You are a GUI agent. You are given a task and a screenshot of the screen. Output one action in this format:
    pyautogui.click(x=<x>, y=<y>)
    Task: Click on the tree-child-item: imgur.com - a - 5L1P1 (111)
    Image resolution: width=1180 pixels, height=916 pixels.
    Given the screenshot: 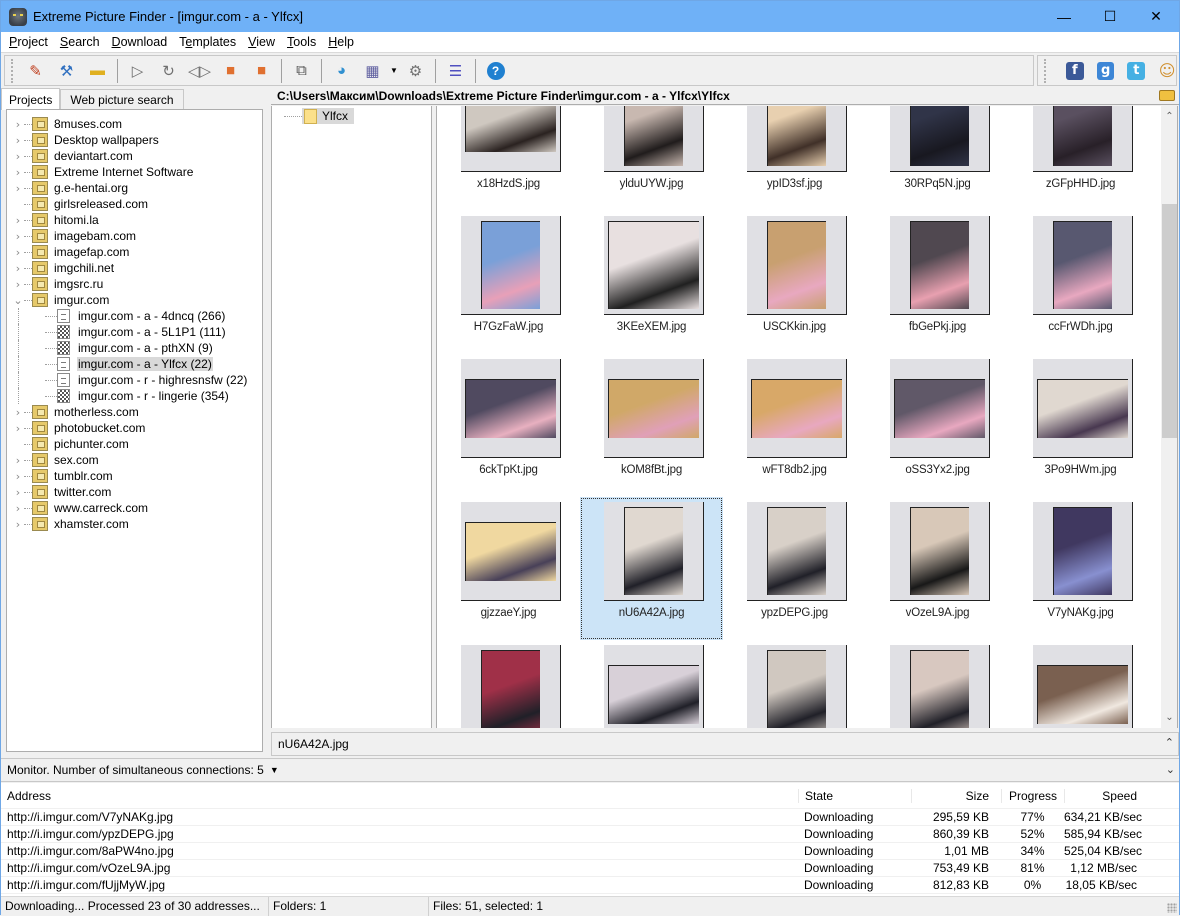 What is the action you would take?
    pyautogui.click(x=134, y=332)
    